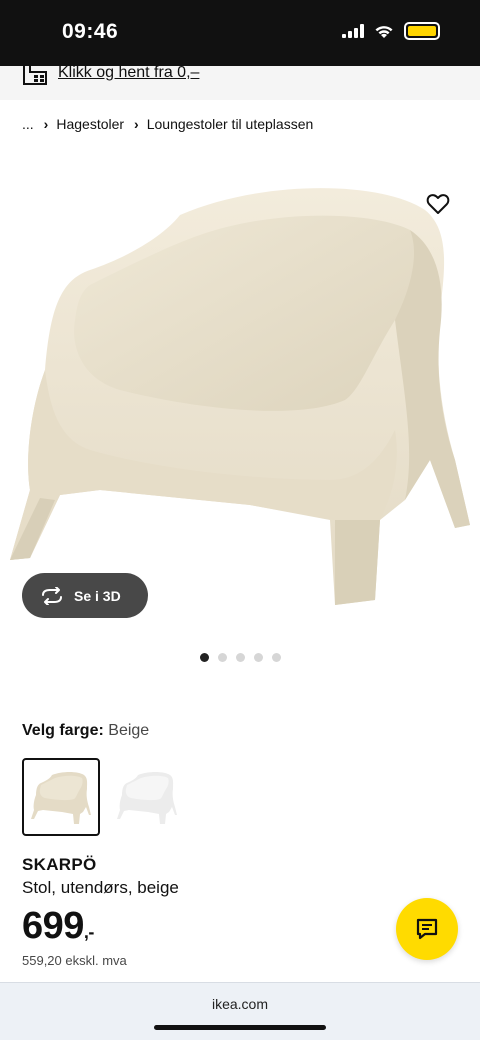 Image resolution: width=480 pixels, height=1040 pixels. Describe the element at coordinates (240, 1027) in the screenshot. I see `home-indicator` at that location.